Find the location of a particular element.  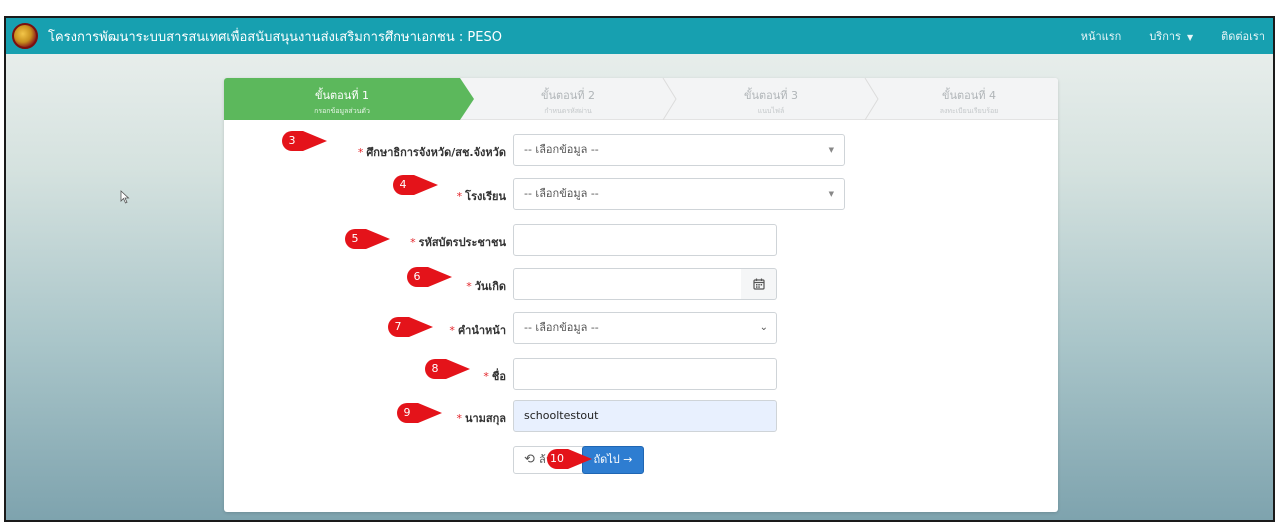

annotation-marker-10: 10 is located at coordinates (570, 459).